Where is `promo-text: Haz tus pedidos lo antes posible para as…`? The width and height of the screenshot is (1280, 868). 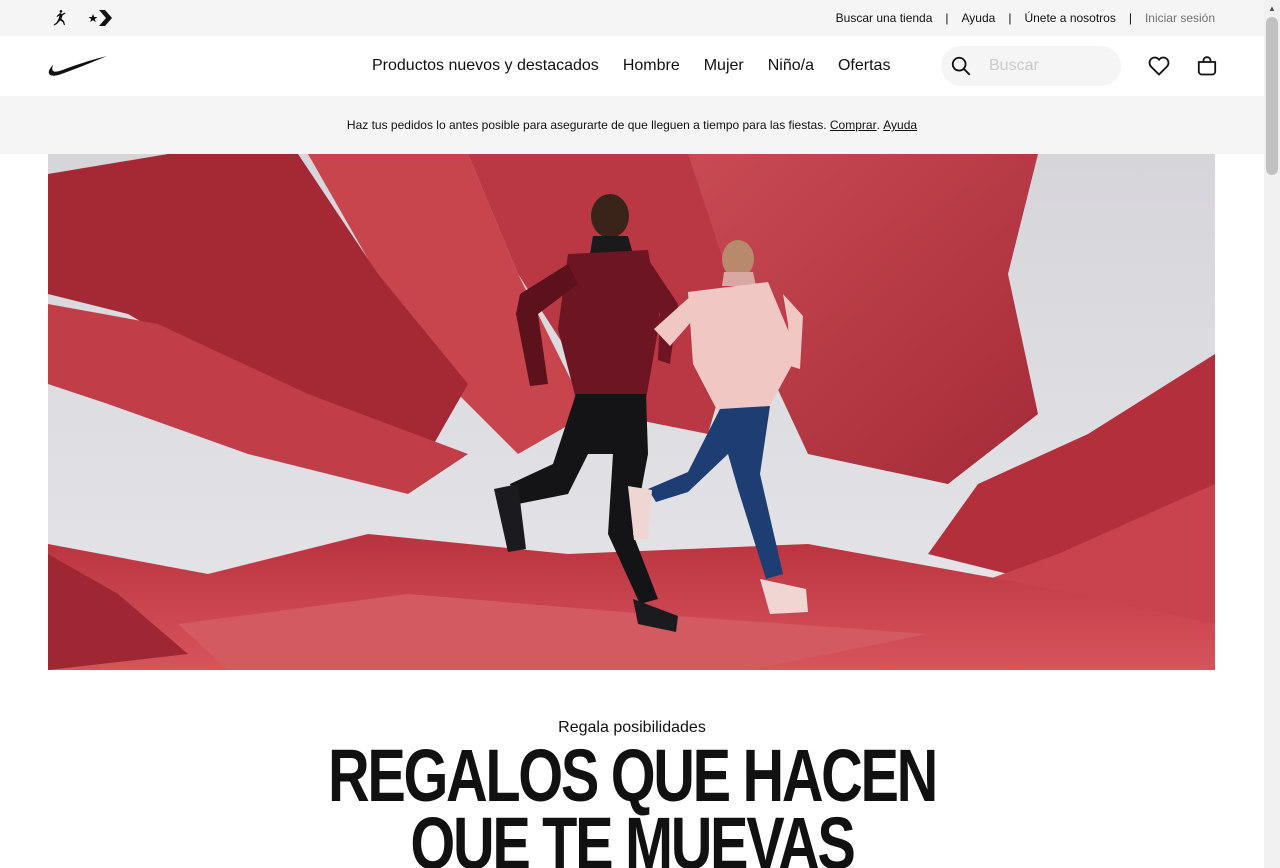 promo-text: Haz tus pedidos lo antes posible para as… is located at coordinates (586, 125).